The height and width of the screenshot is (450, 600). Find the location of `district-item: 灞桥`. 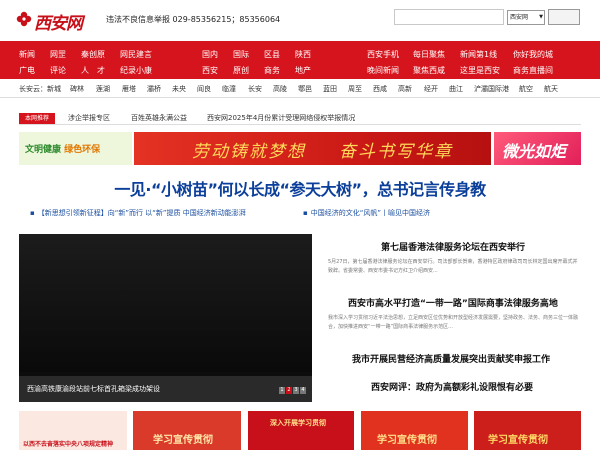

district-item: 灞桥 is located at coordinates (154, 89).